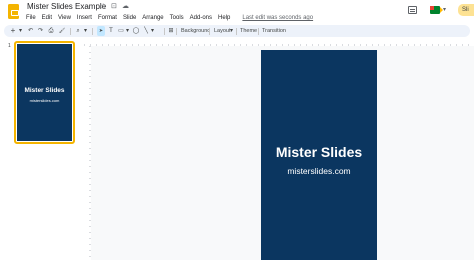 The image size is (474, 260). What do you see at coordinates (87, 153) in the screenshot?
I see `vertical-ruler` at bounding box center [87, 153].